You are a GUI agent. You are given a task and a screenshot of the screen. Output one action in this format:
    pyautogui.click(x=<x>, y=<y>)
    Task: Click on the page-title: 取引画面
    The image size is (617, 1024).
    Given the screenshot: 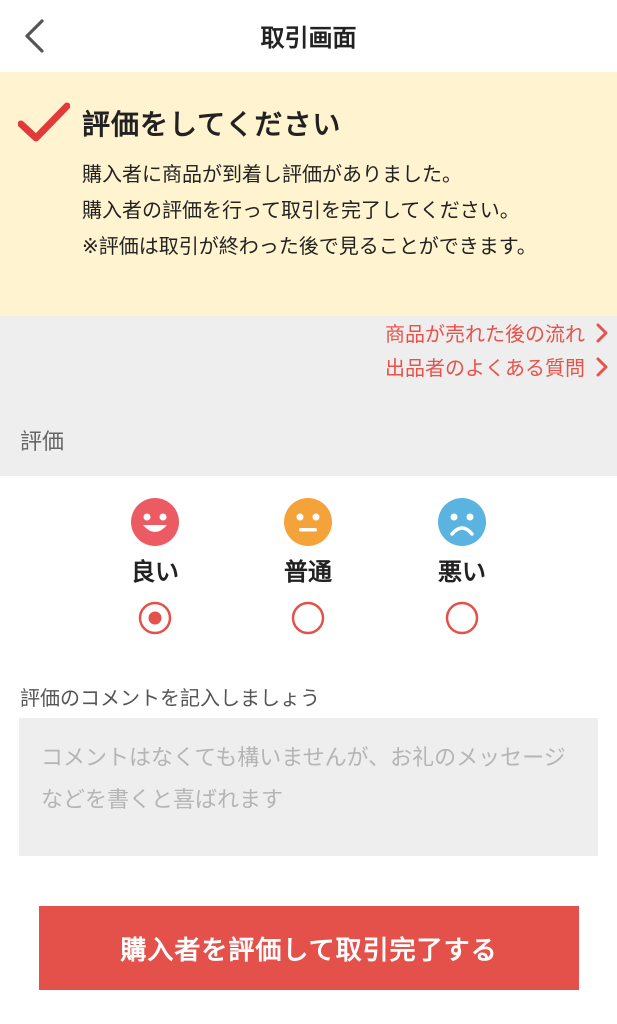 What is the action you would take?
    pyautogui.click(x=308, y=38)
    